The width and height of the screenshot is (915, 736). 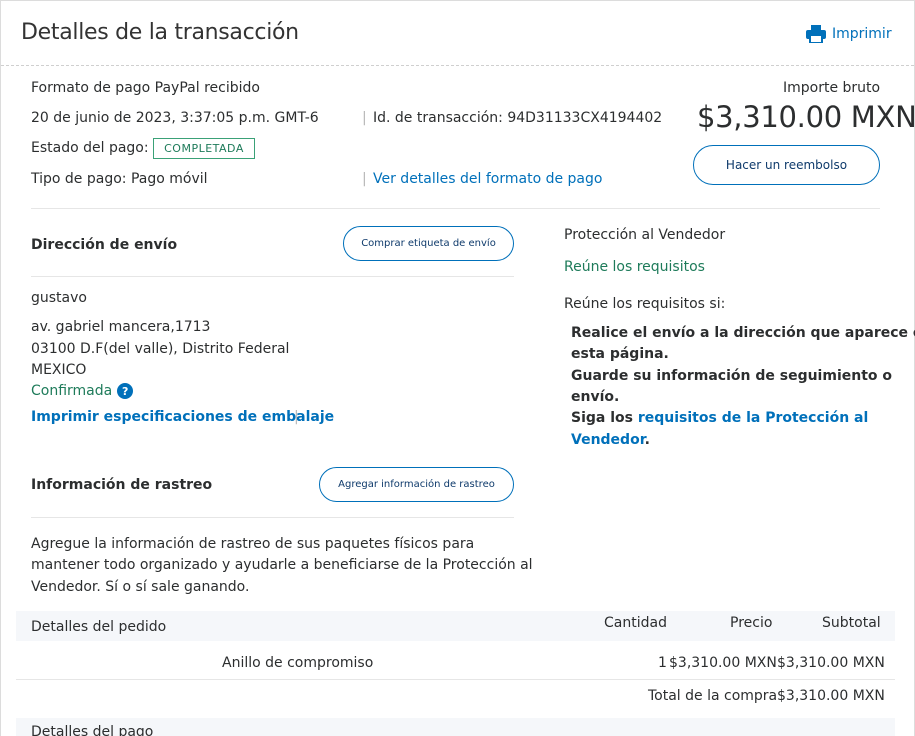 I want to click on order-item-price: $3,310.00 MXN, so click(x=723, y=663).